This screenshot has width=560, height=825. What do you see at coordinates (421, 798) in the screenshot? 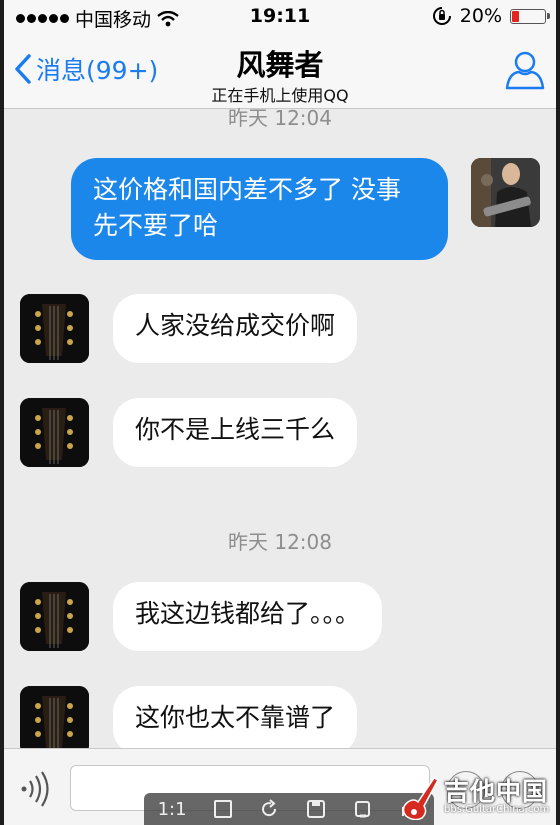
I see `guitar-logo-icon` at bounding box center [421, 798].